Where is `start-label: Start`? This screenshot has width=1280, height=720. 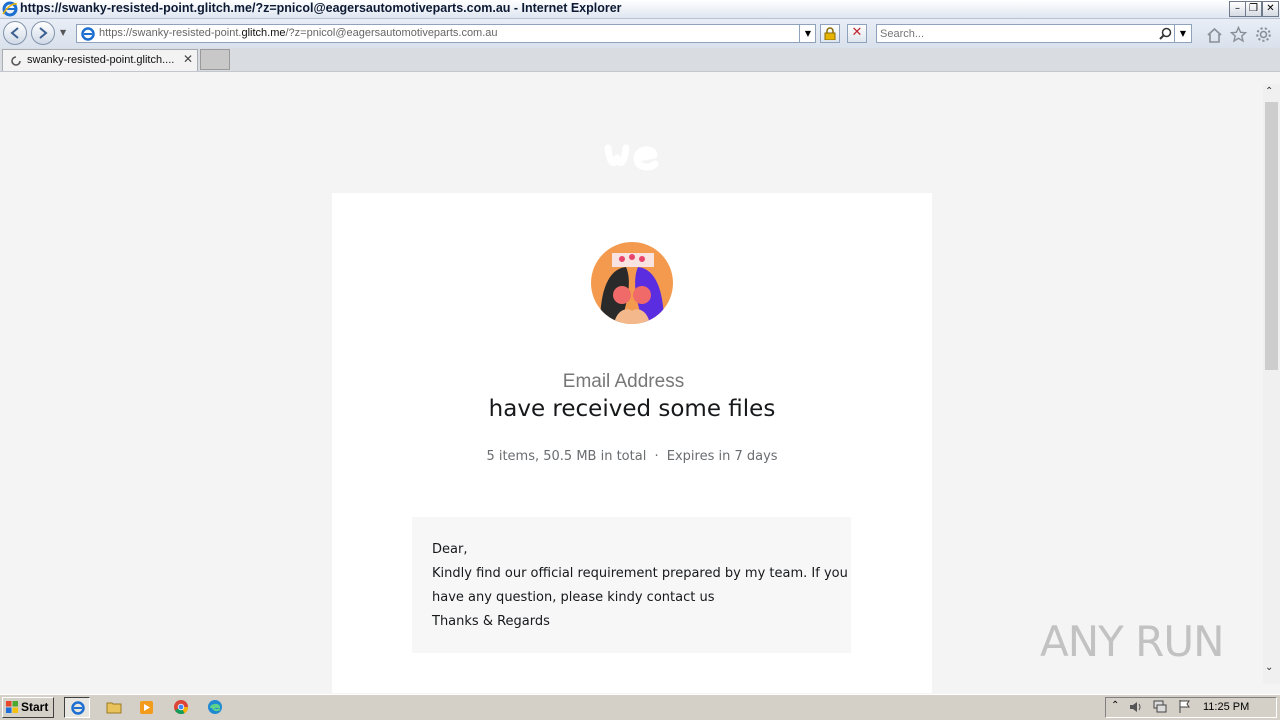 start-label: Start is located at coordinates (35, 707).